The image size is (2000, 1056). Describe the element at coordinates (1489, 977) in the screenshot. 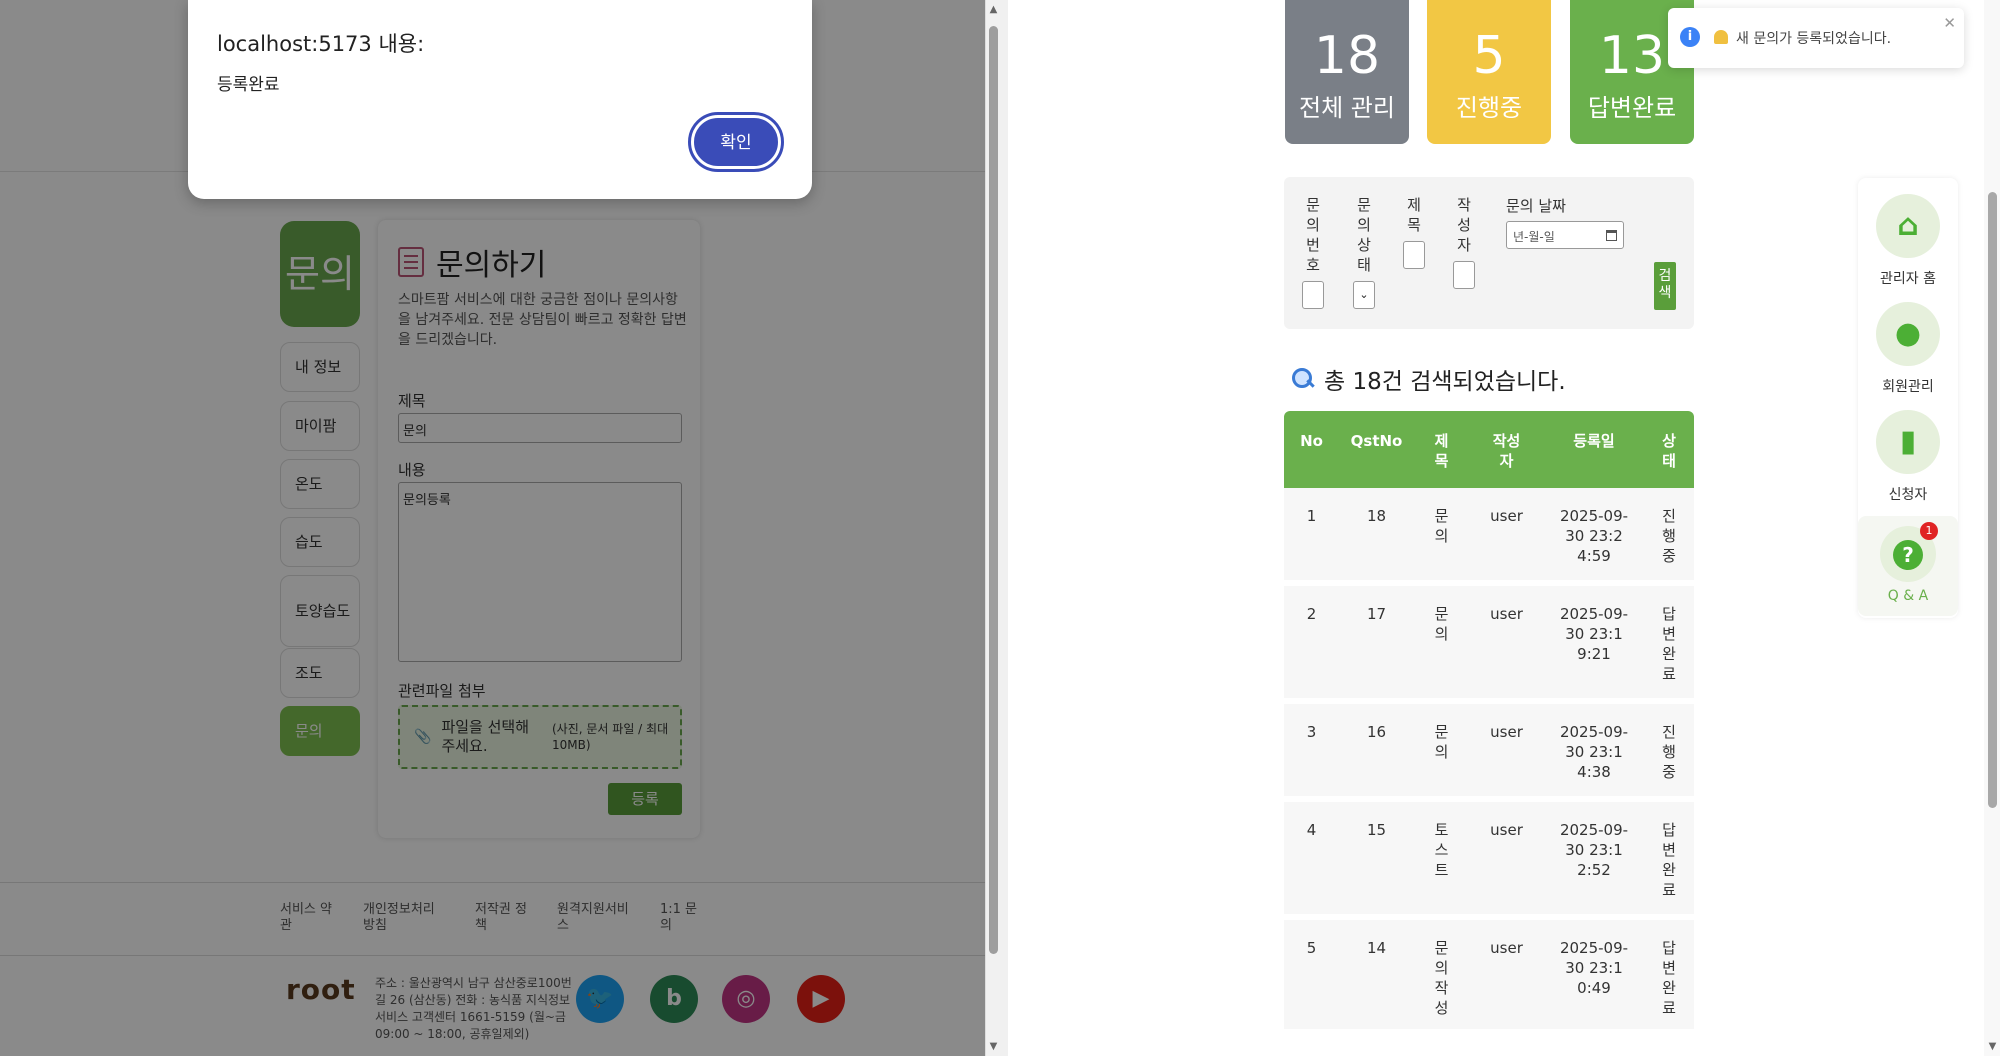

I see `table-row: 5 14 문의작성 user 2025-09-30 23:10:49 답변완료` at that location.